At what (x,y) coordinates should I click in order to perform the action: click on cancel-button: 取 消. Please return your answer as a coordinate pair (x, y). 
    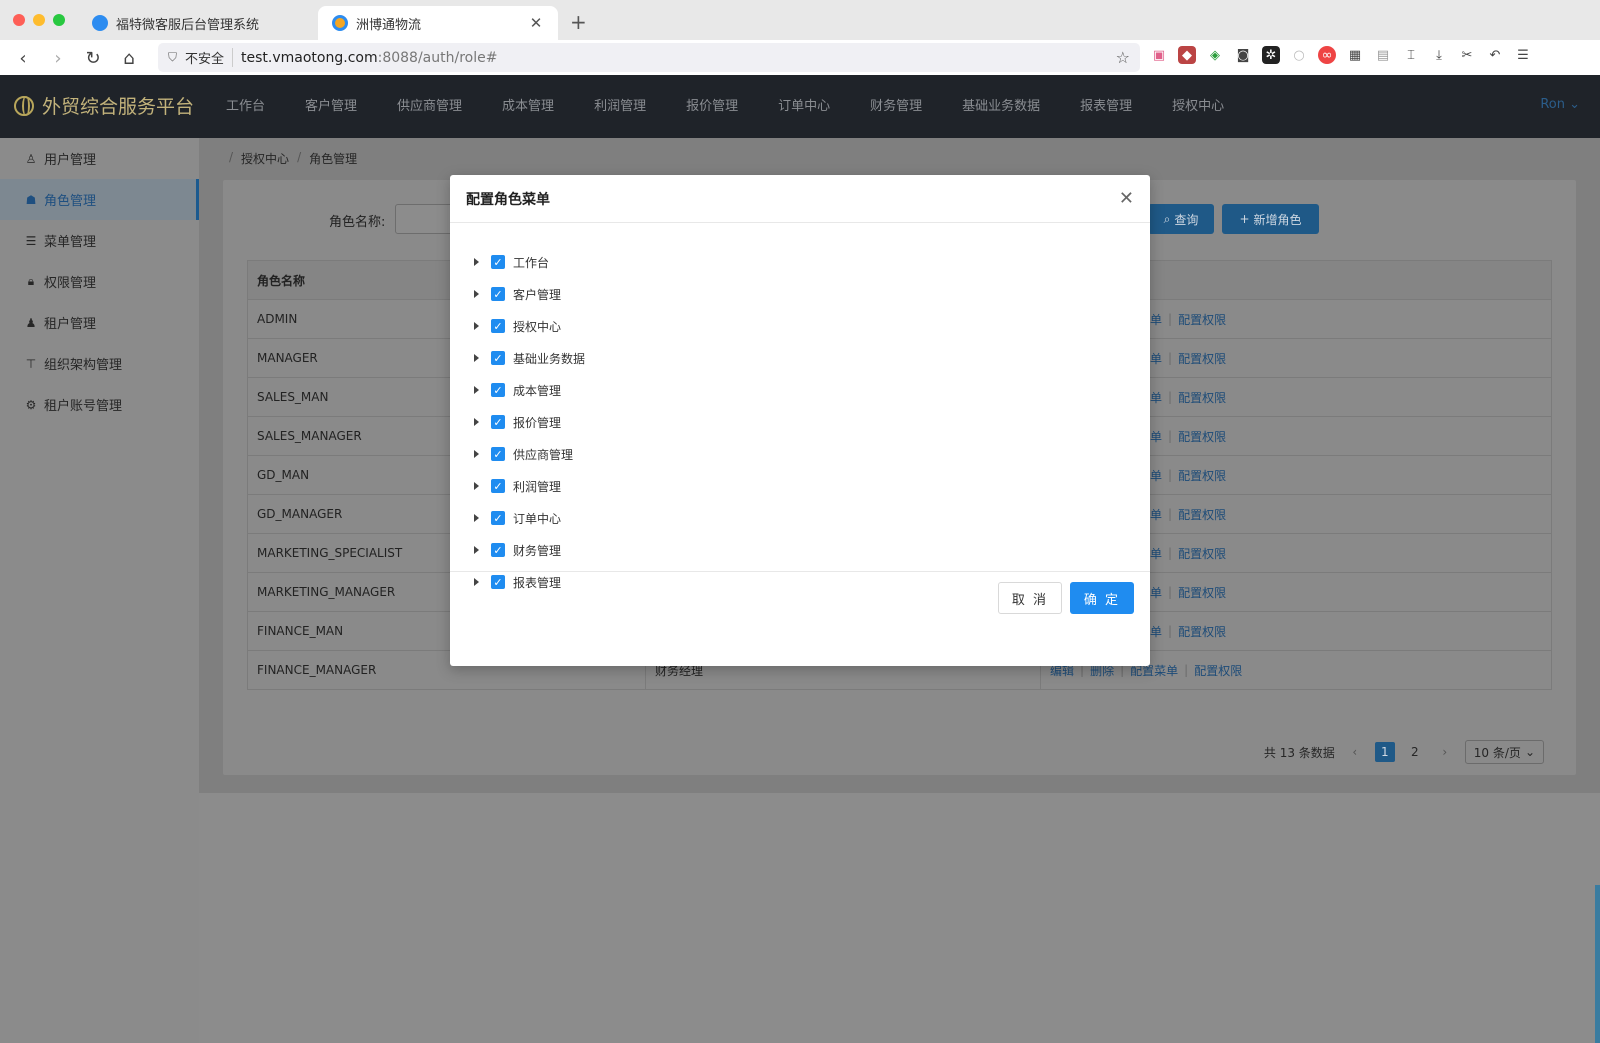
    Looking at the image, I should click on (1030, 598).